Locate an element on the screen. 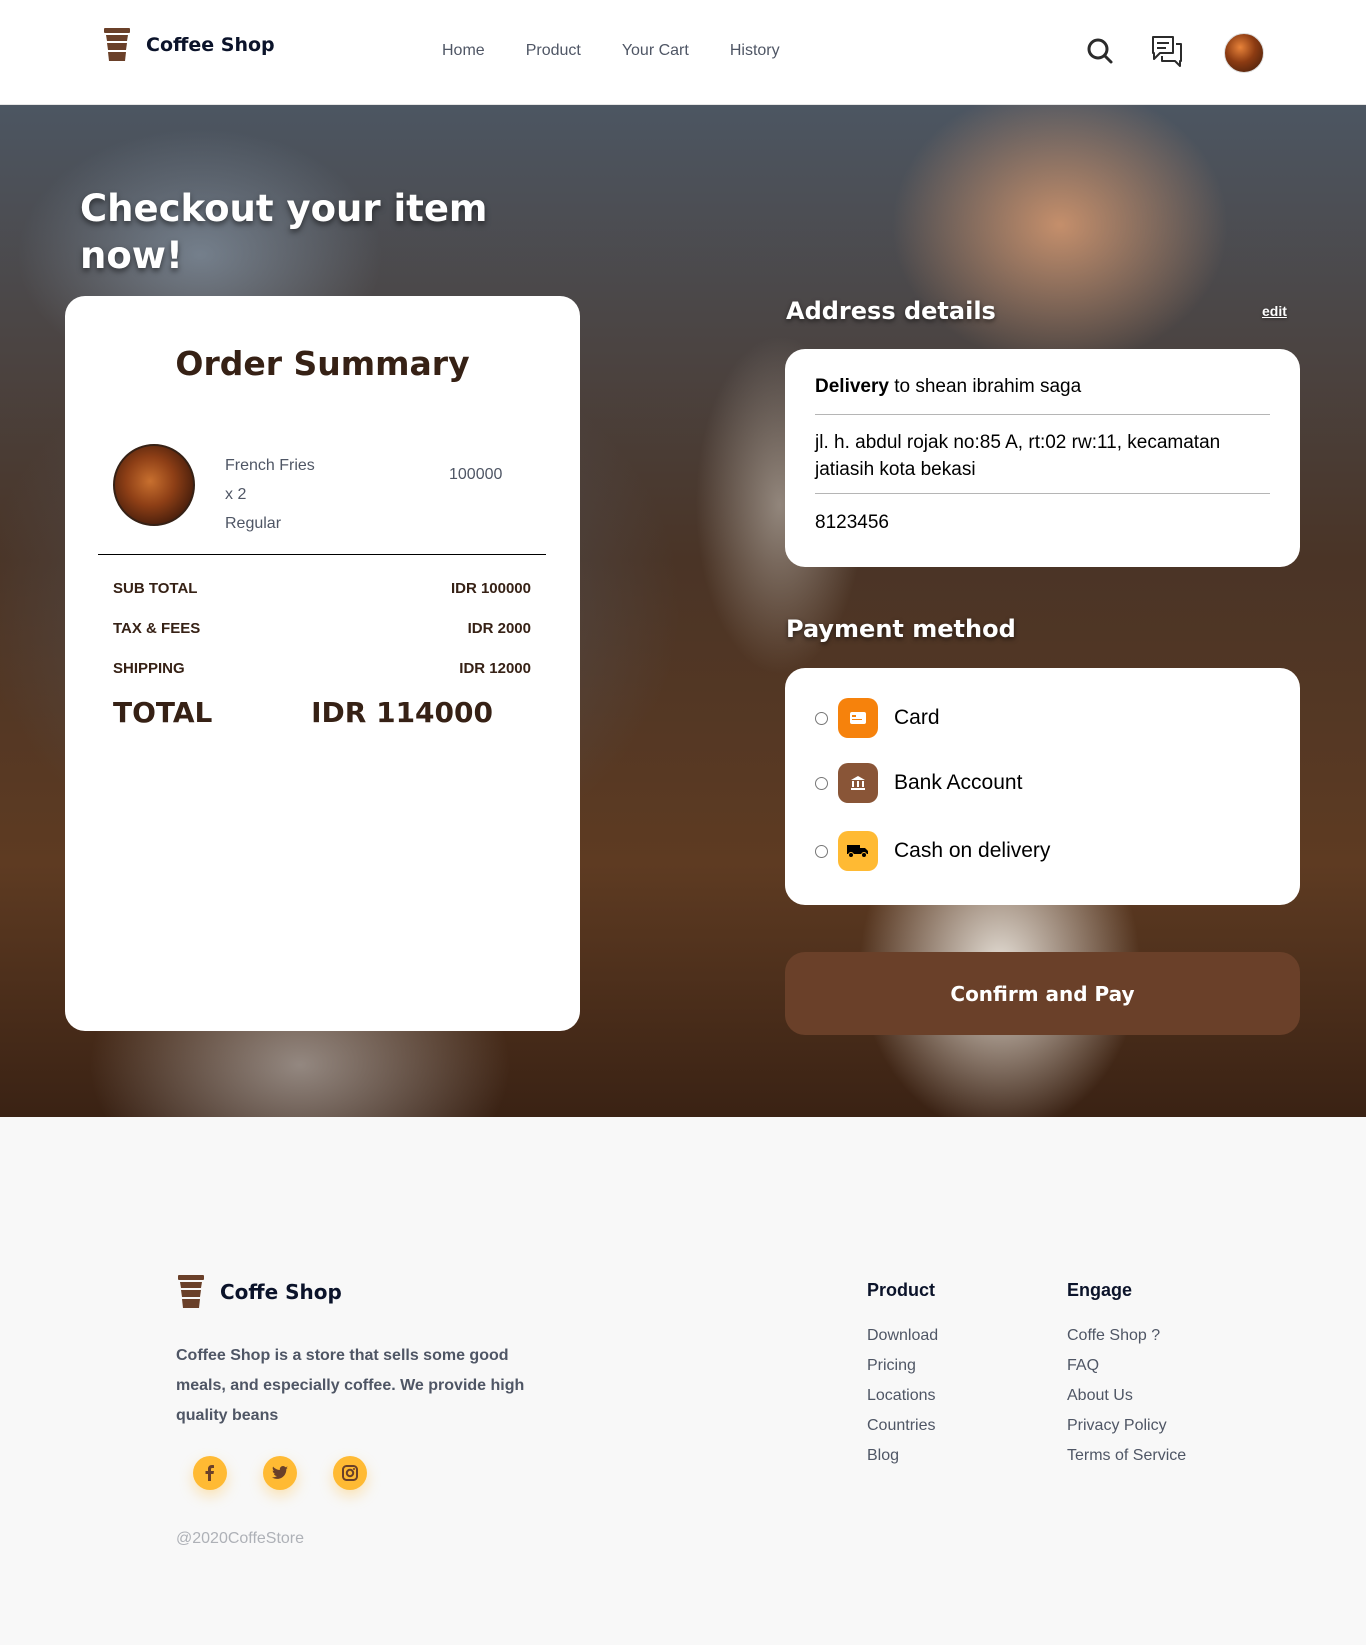 The height and width of the screenshot is (1645, 1366). total-value: IDR 114000 is located at coordinates (402, 712).